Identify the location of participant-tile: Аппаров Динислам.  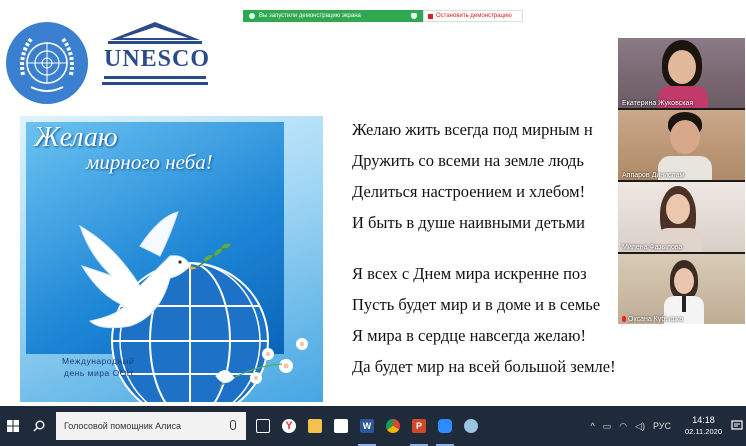
(681, 145).